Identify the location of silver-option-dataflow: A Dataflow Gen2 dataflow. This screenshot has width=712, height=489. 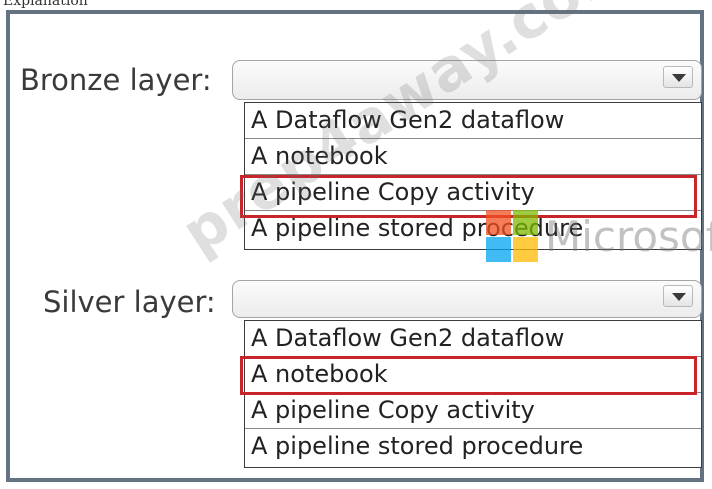
(473, 339).